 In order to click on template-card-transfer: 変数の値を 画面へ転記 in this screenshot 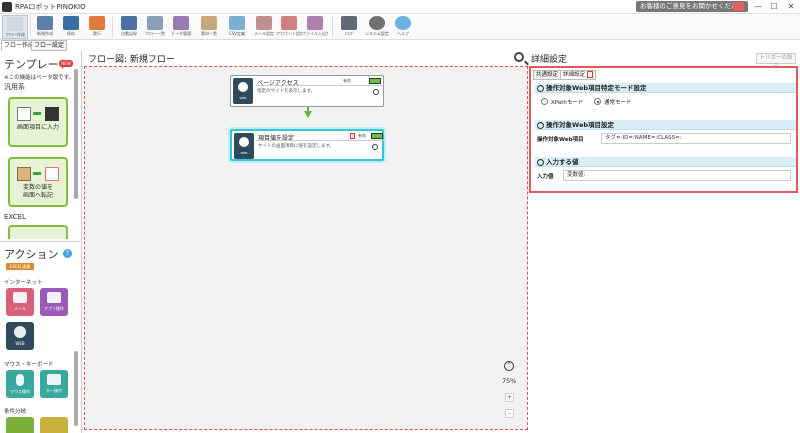, I will do `click(38, 182)`.